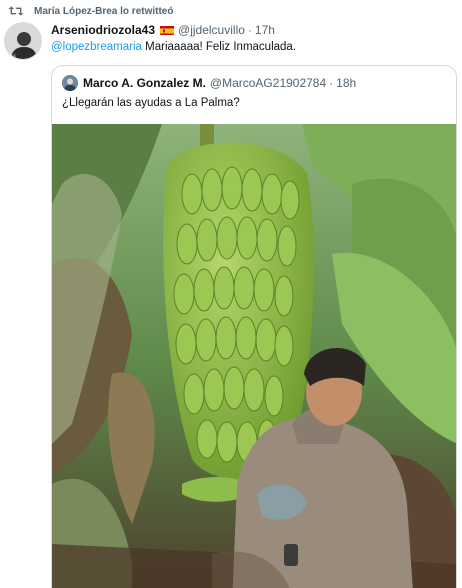 Image resolution: width=462 pixels, height=588 pixels. Describe the element at coordinates (103, 30) in the screenshot. I see `author-name: Arseniodriozola43` at that location.